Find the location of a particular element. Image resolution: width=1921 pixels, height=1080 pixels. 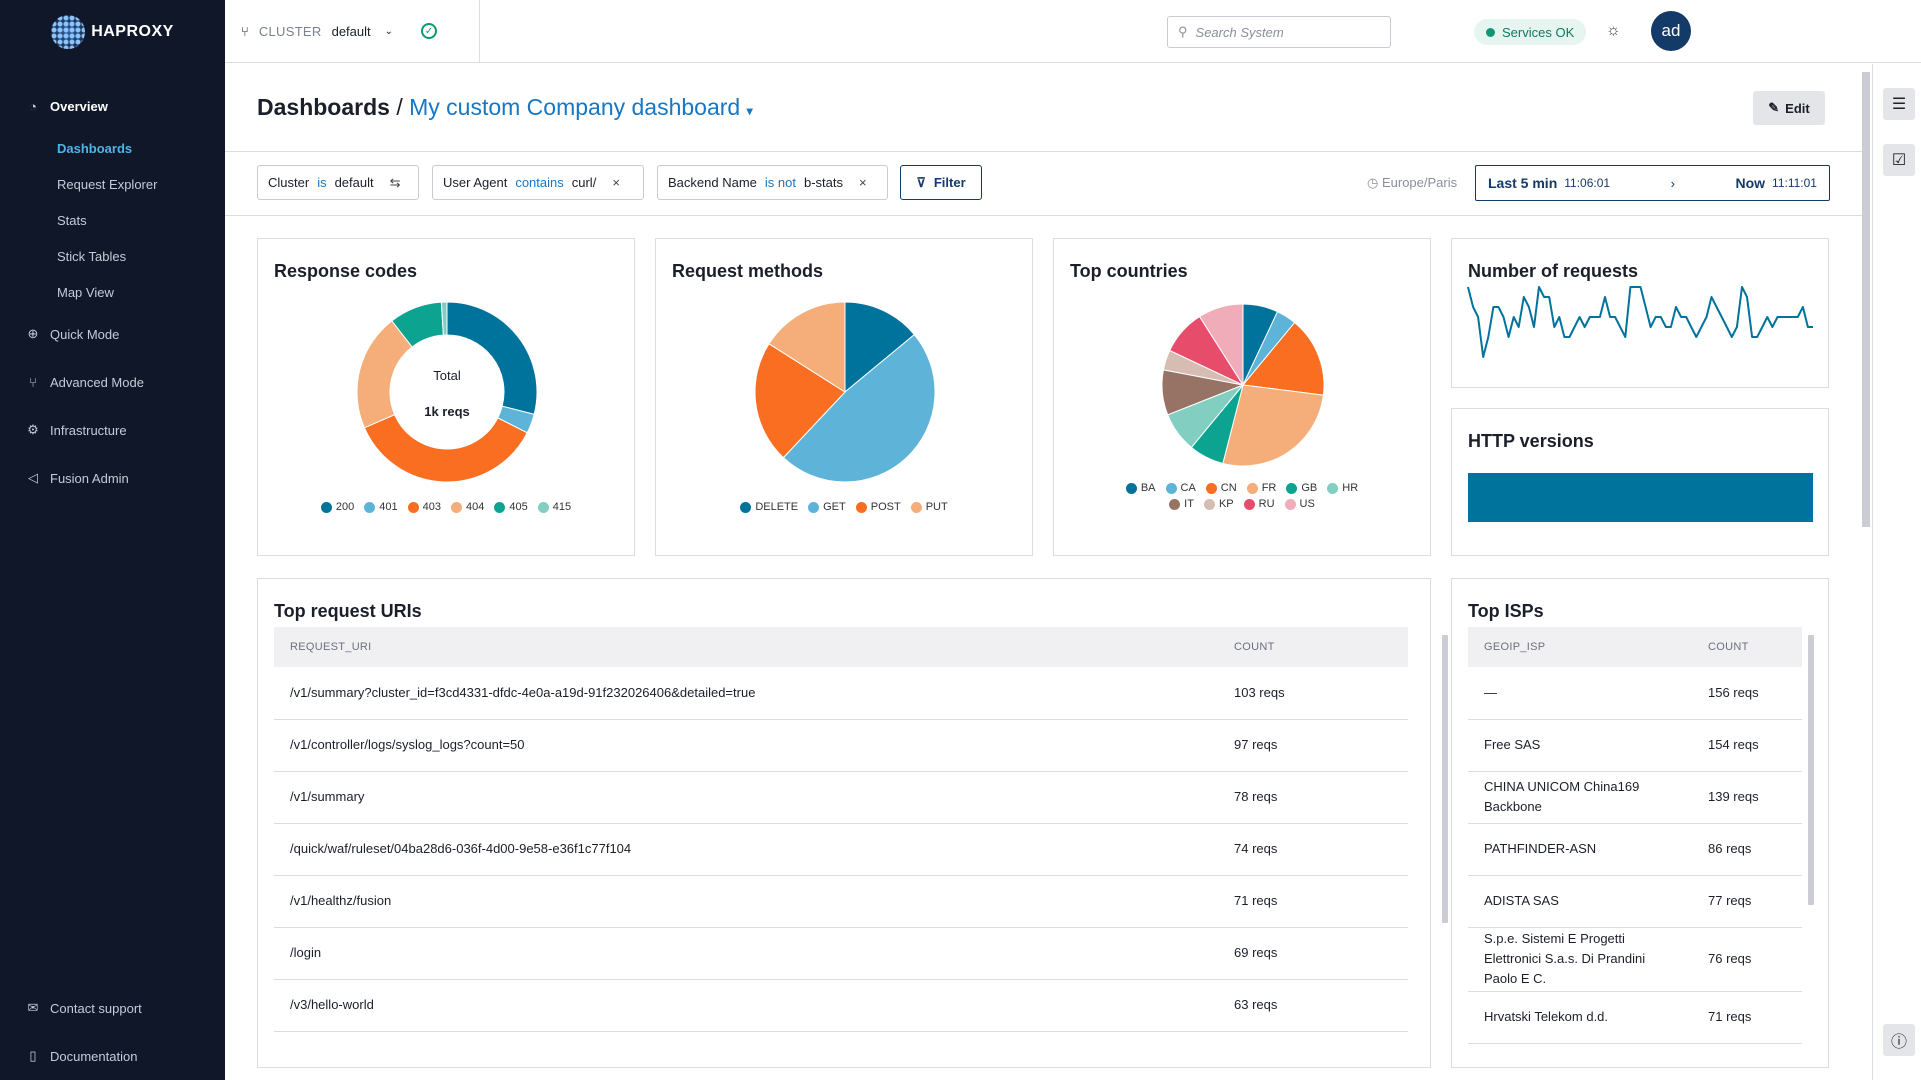

user-avatar: ad is located at coordinates (1671, 31).